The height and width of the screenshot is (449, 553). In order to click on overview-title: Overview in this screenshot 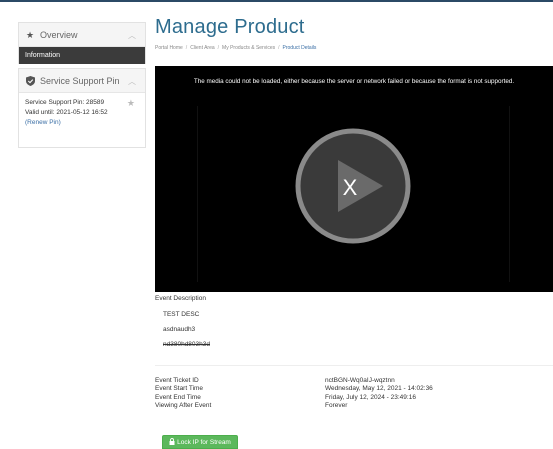, I will do `click(59, 34)`.